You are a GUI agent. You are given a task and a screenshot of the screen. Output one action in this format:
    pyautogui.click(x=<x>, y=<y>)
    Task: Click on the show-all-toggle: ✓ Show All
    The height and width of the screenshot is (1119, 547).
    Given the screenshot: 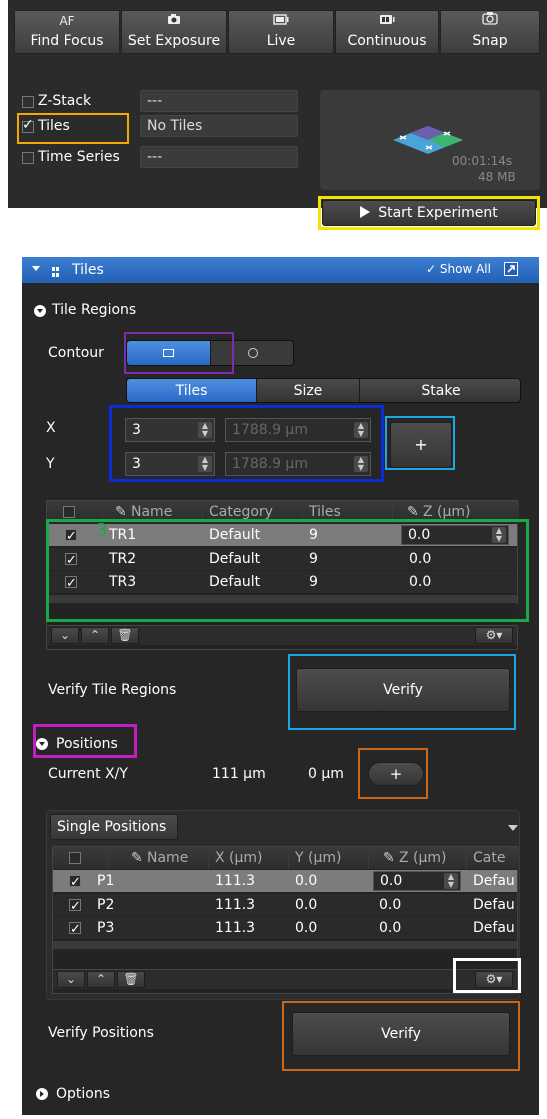 What is the action you would take?
    pyautogui.click(x=458, y=269)
    